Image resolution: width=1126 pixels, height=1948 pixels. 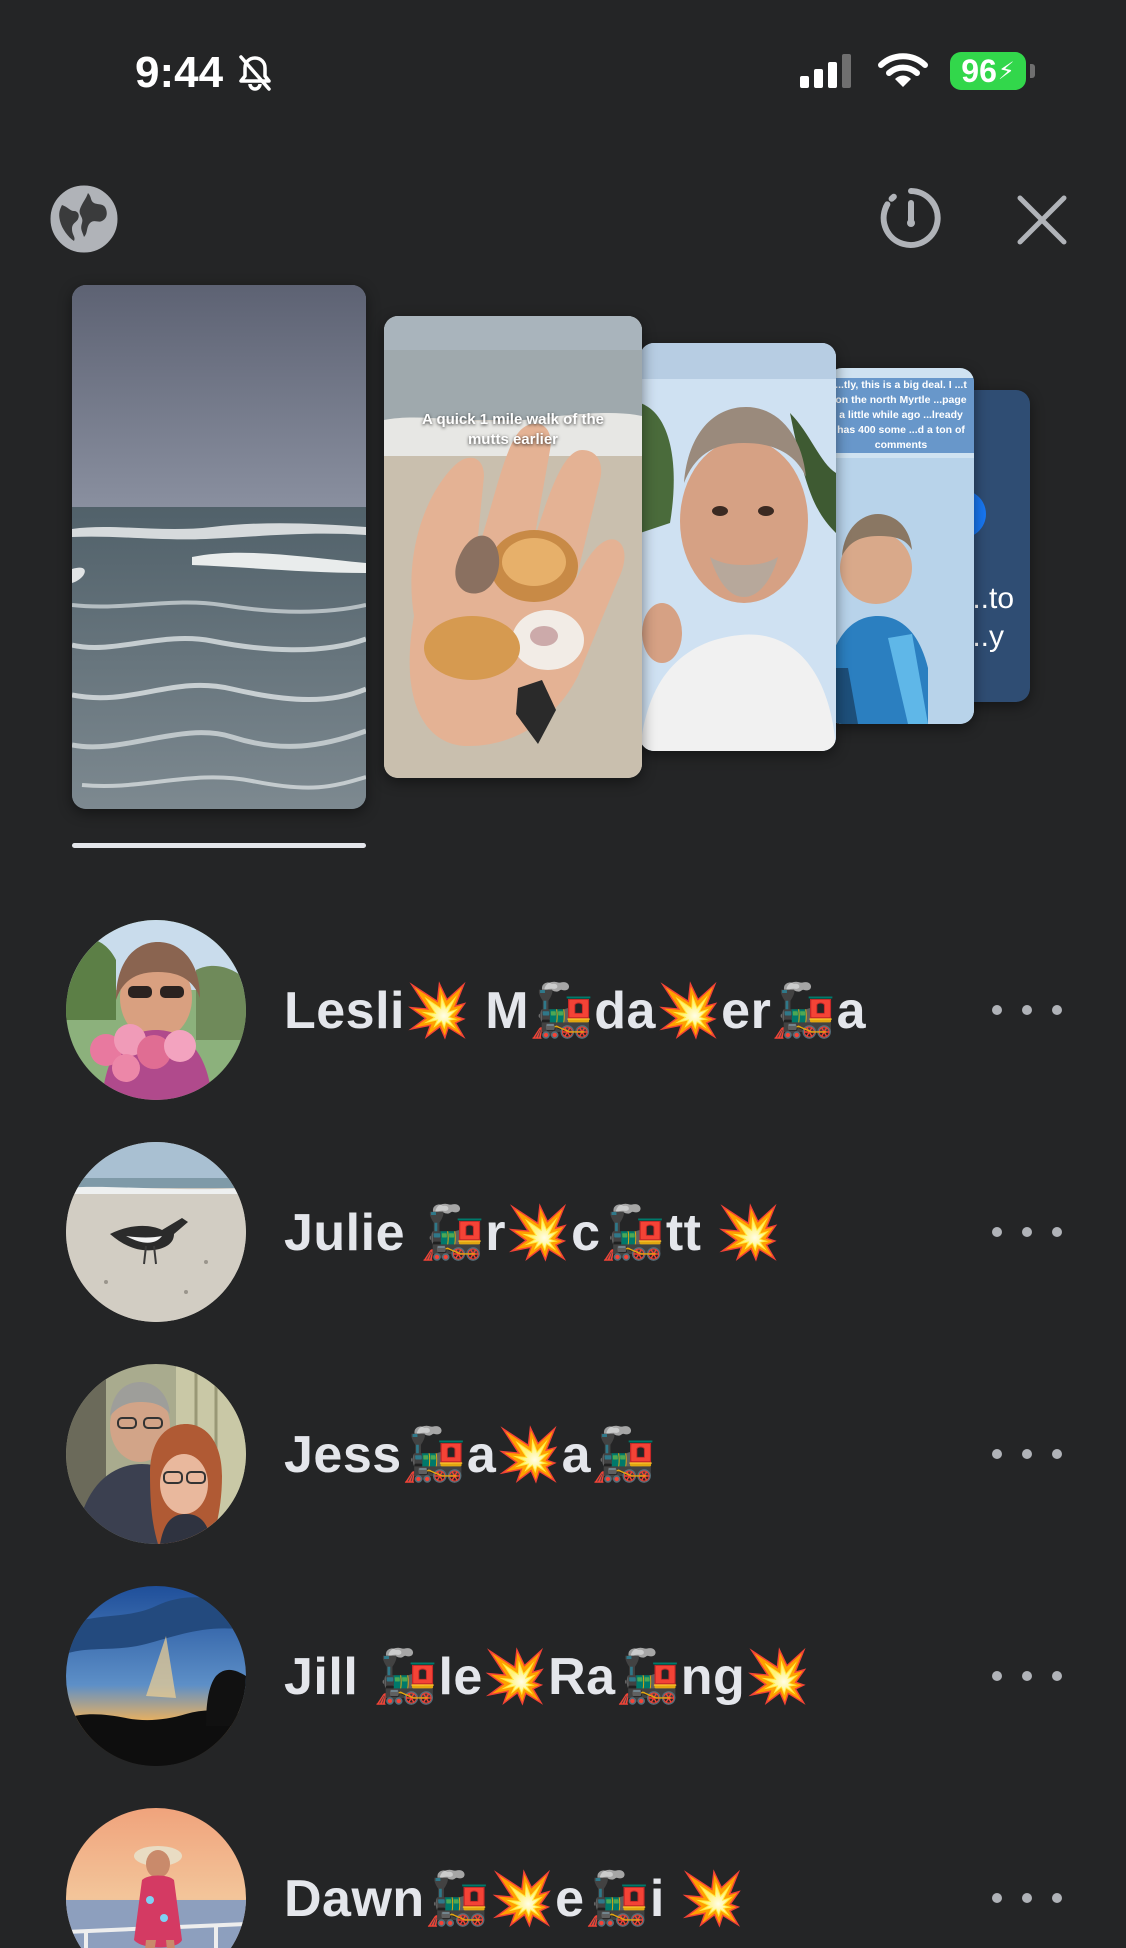 I want to click on close-button, so click(x=1042, y=220).